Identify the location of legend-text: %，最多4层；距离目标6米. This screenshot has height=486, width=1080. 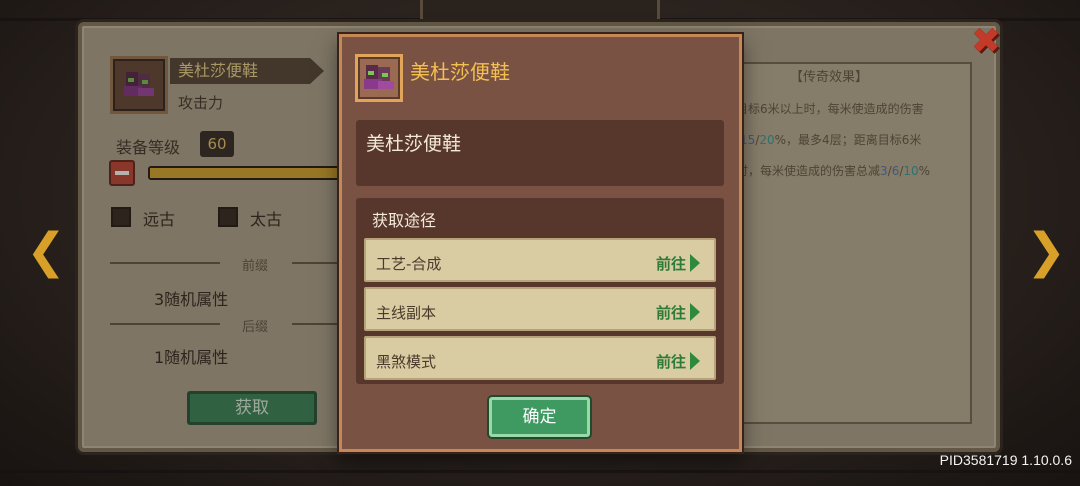
(848, 140).